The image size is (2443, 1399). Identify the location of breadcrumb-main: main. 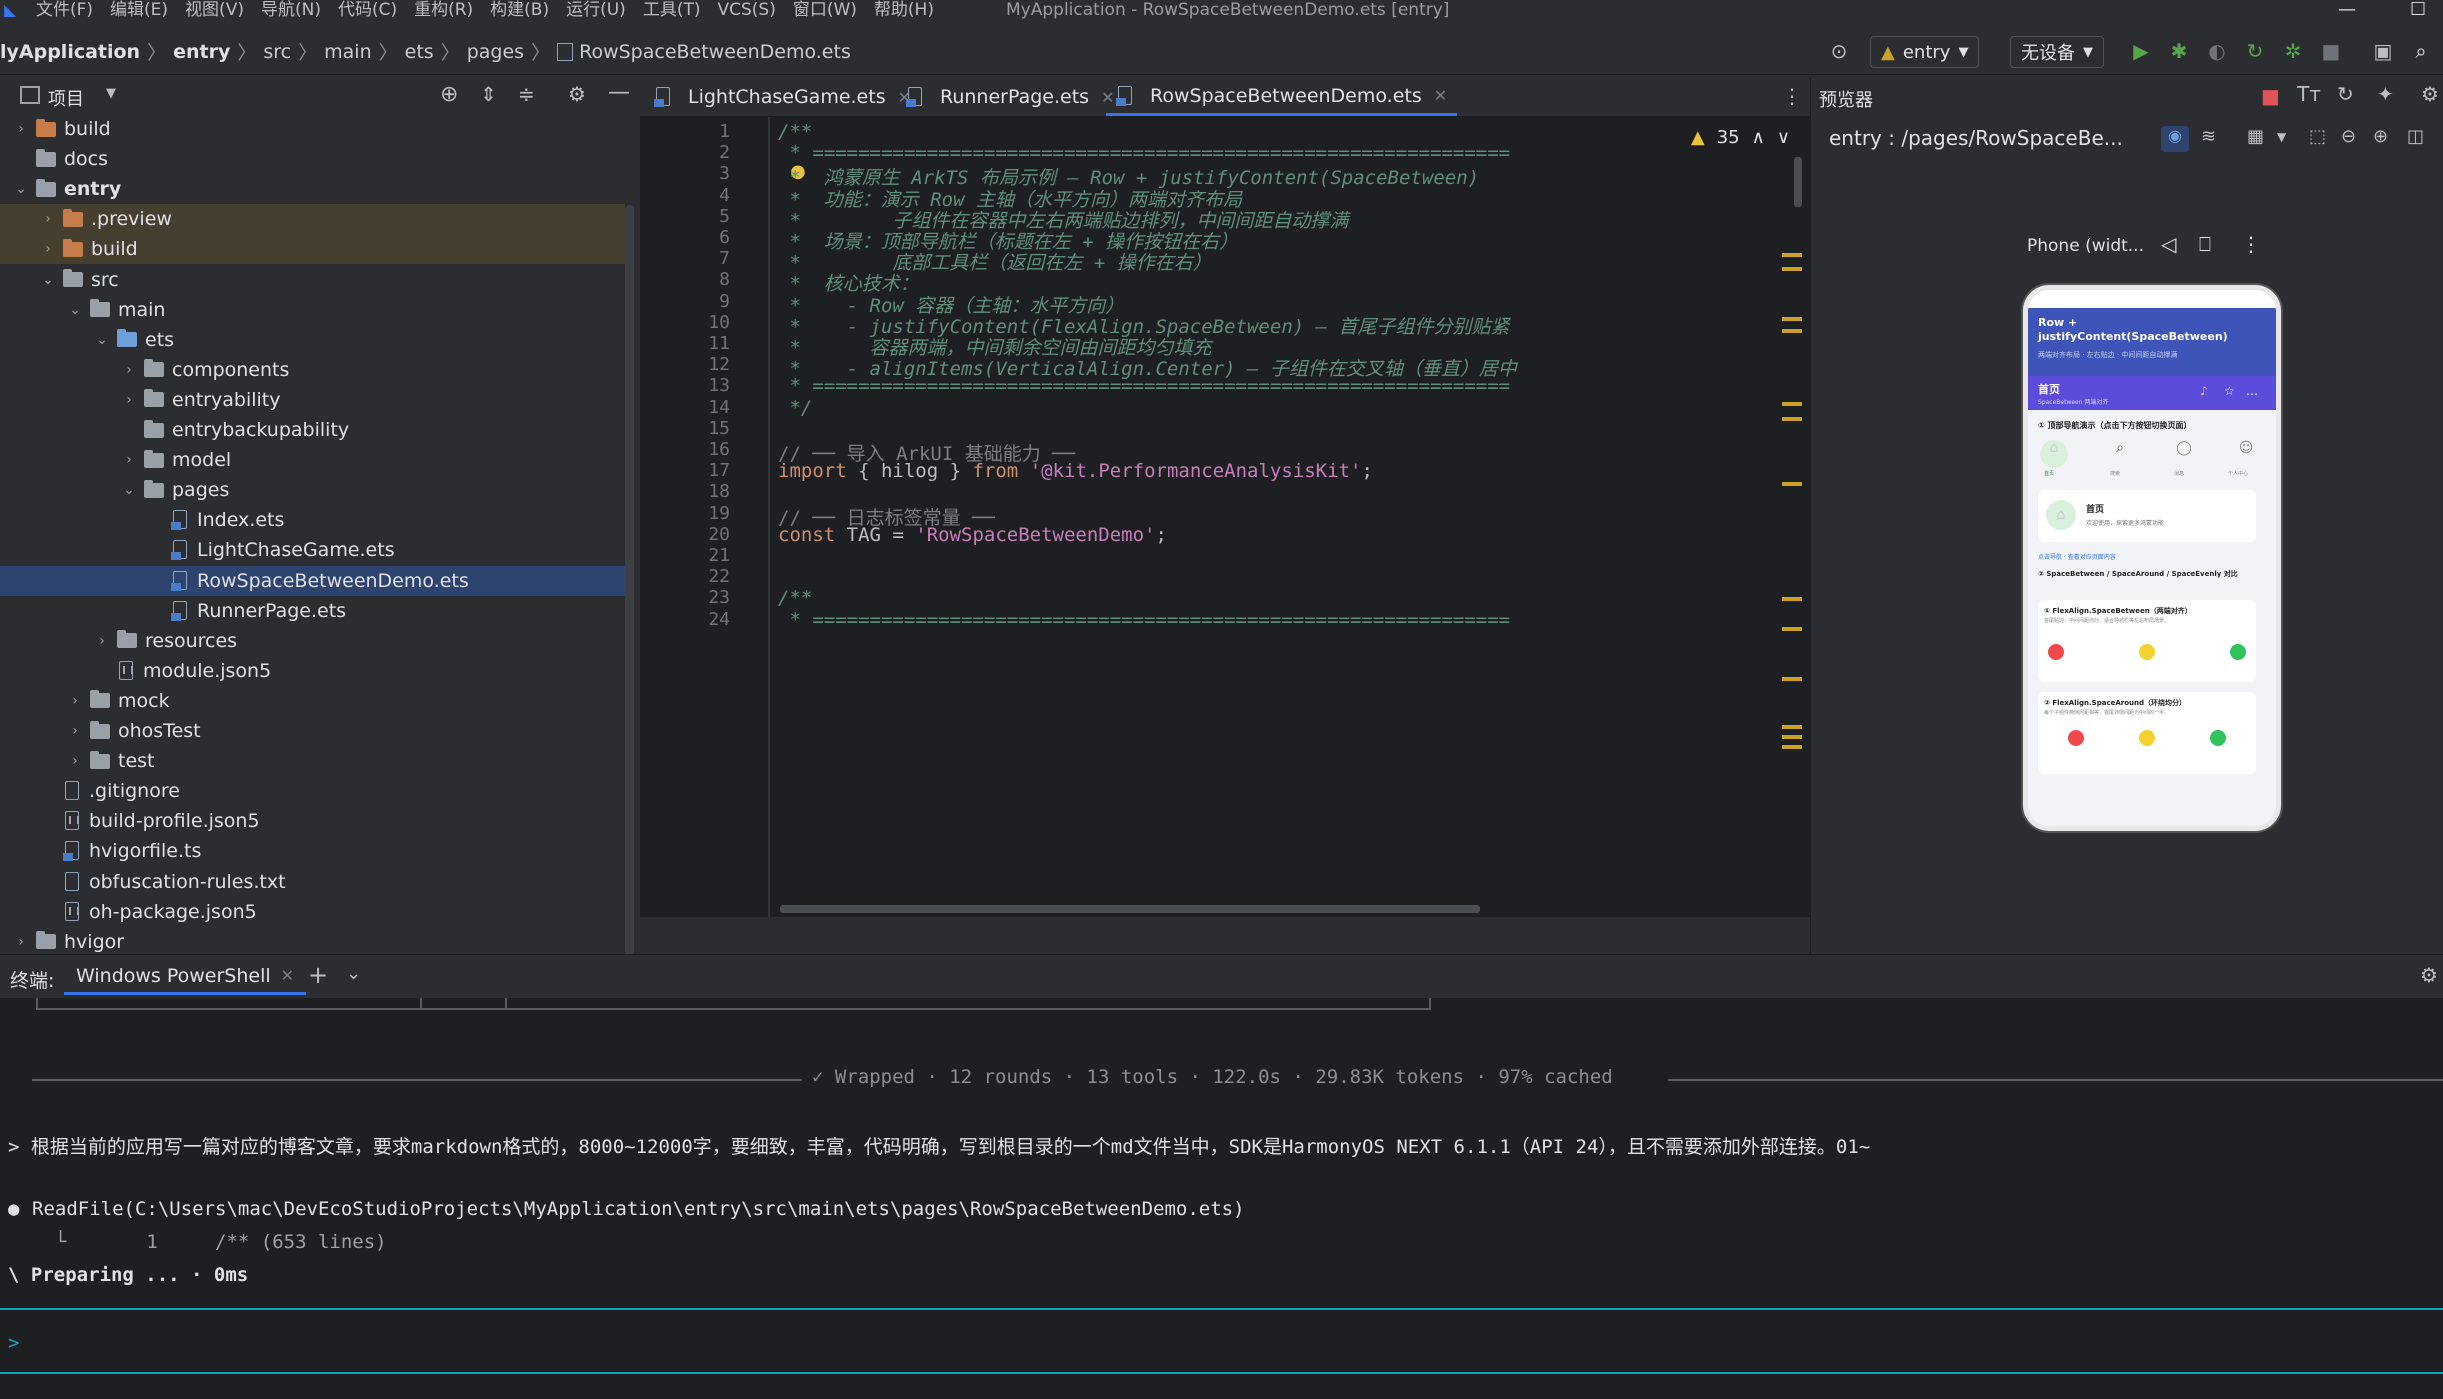
(347, 52).